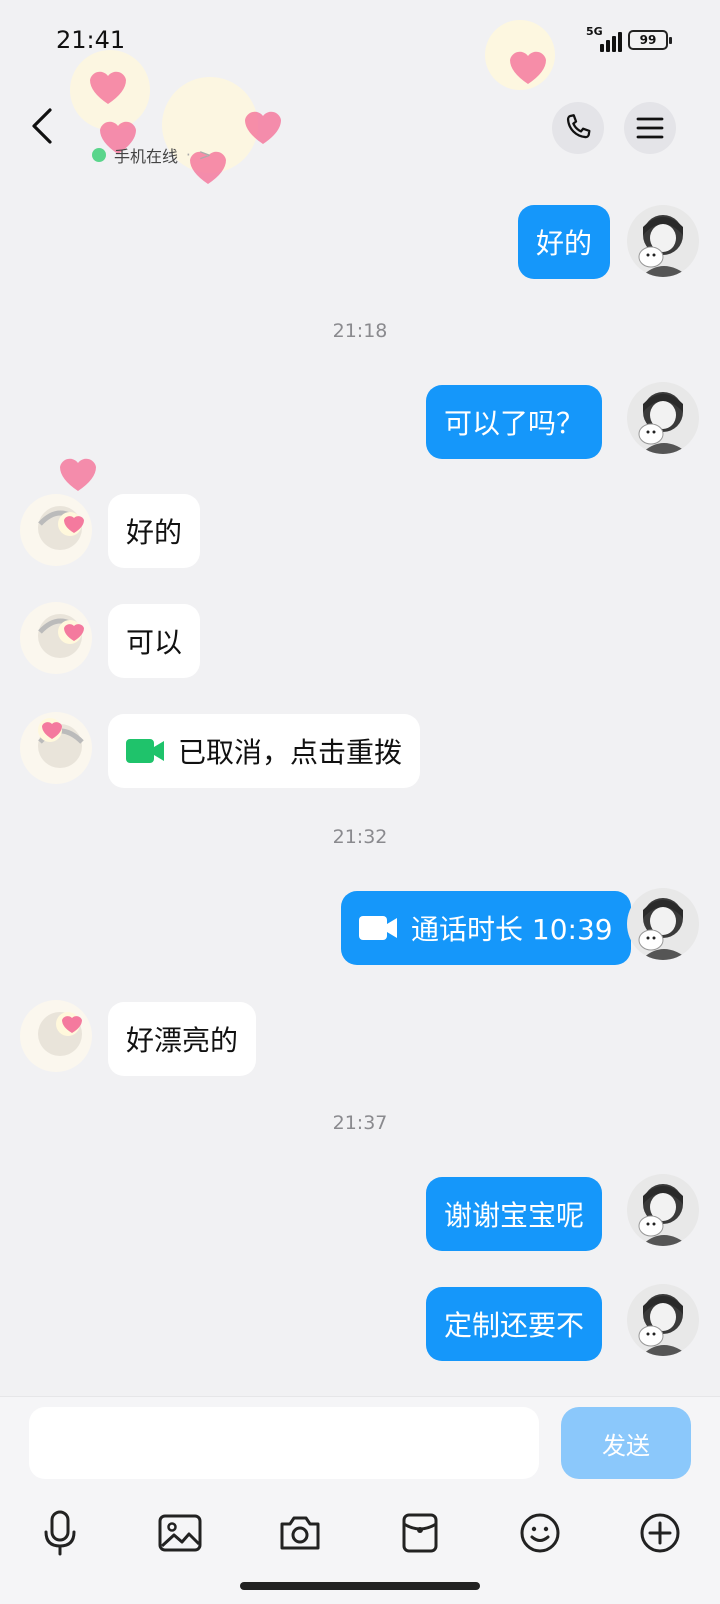 This screenshot has width=720, height=1604. I want to click on phone-icon, so click(578, 126).